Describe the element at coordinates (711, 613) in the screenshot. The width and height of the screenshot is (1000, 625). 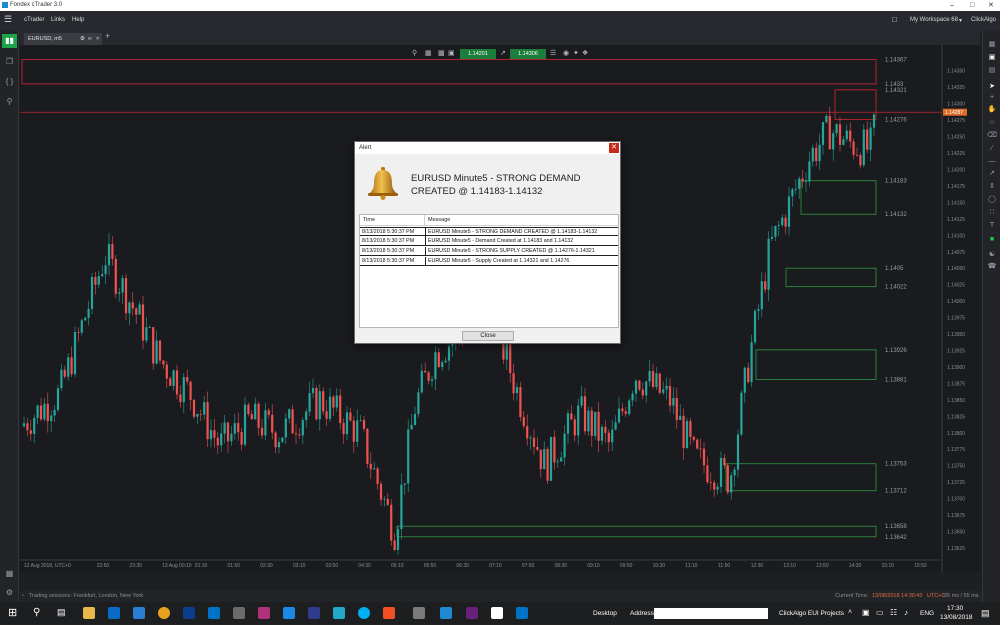
I see `address-input` at that location.